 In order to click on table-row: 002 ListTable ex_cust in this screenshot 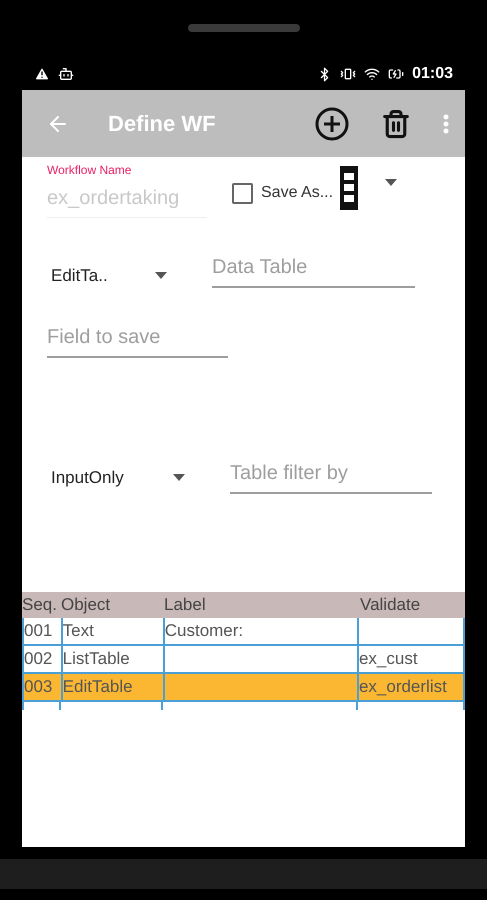, I will do `click(243, 660)`.